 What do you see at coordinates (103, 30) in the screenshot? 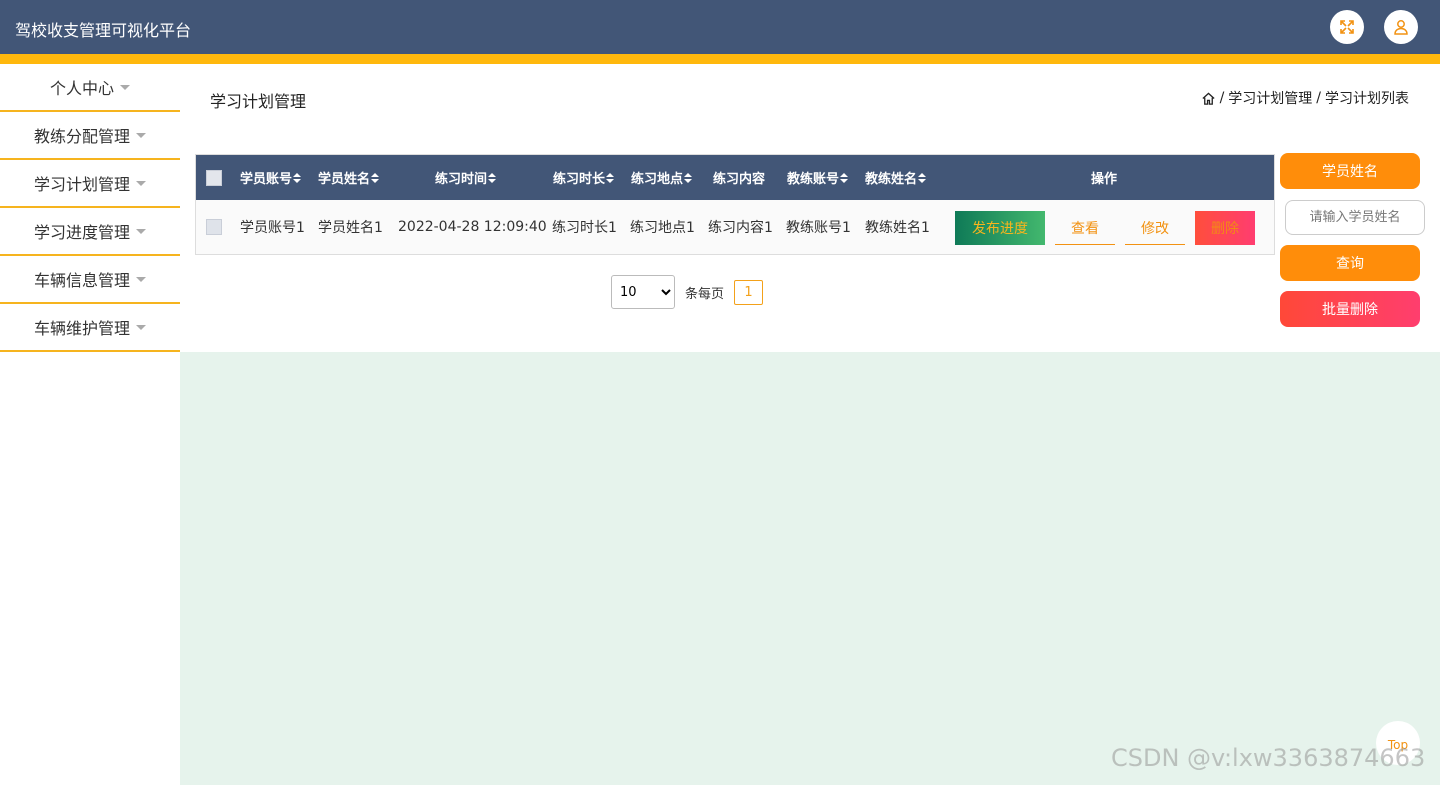
I see `app-title: 驾校收支管理可视化平台` at bounding box center [103, 30].